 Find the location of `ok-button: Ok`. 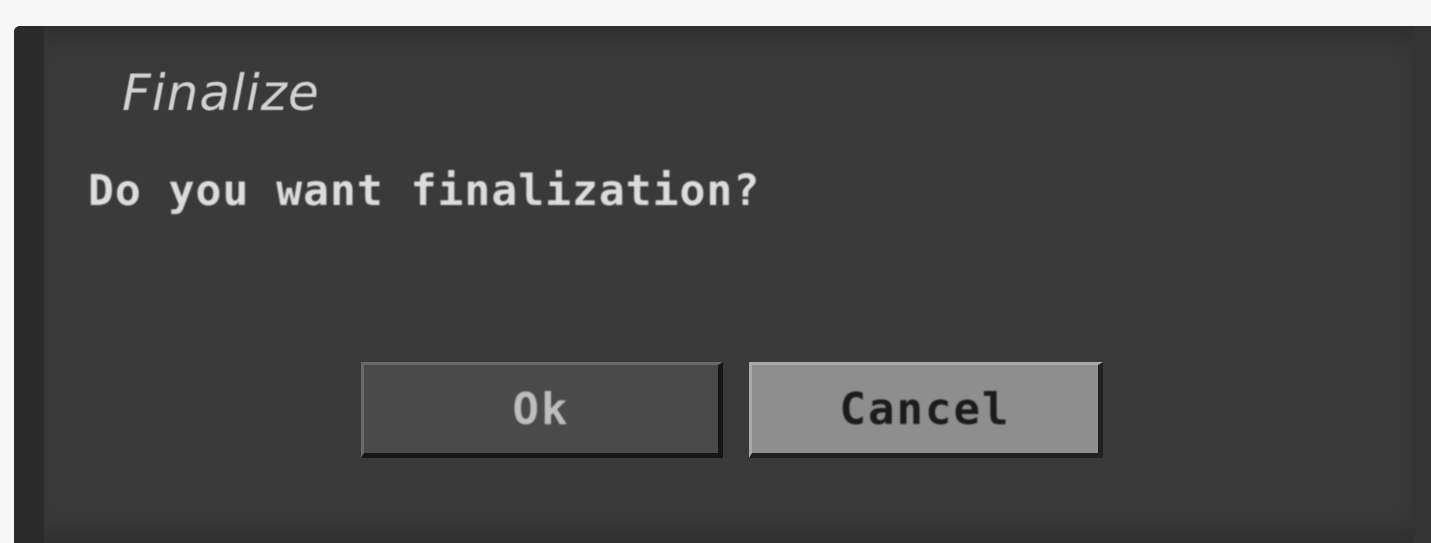

ok-button: Ok is located at coordinates (542, 410).